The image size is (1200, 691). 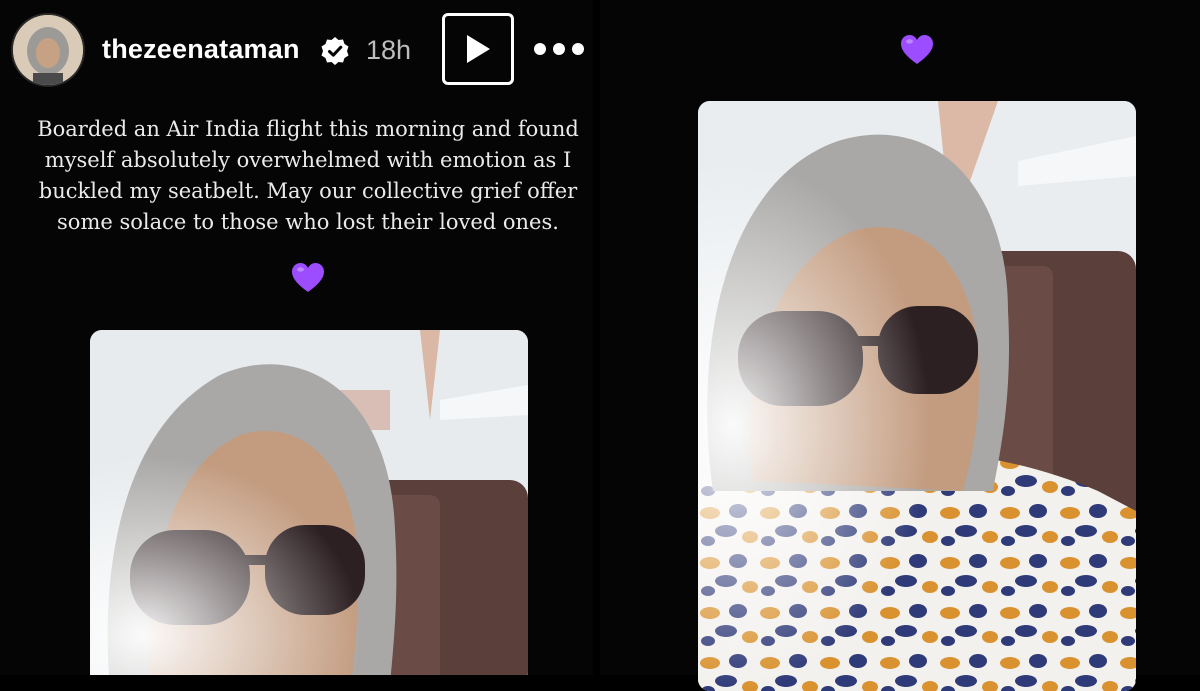 What do you see at coordinates (596, 337) in the screenshot?
I see `panel-divider` at bounding box center [596, 337].